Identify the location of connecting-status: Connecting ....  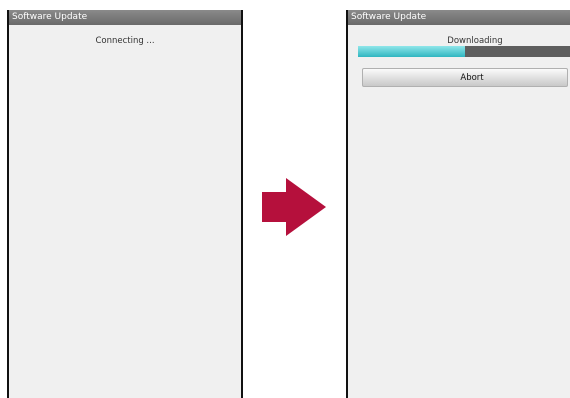
(125, 41).